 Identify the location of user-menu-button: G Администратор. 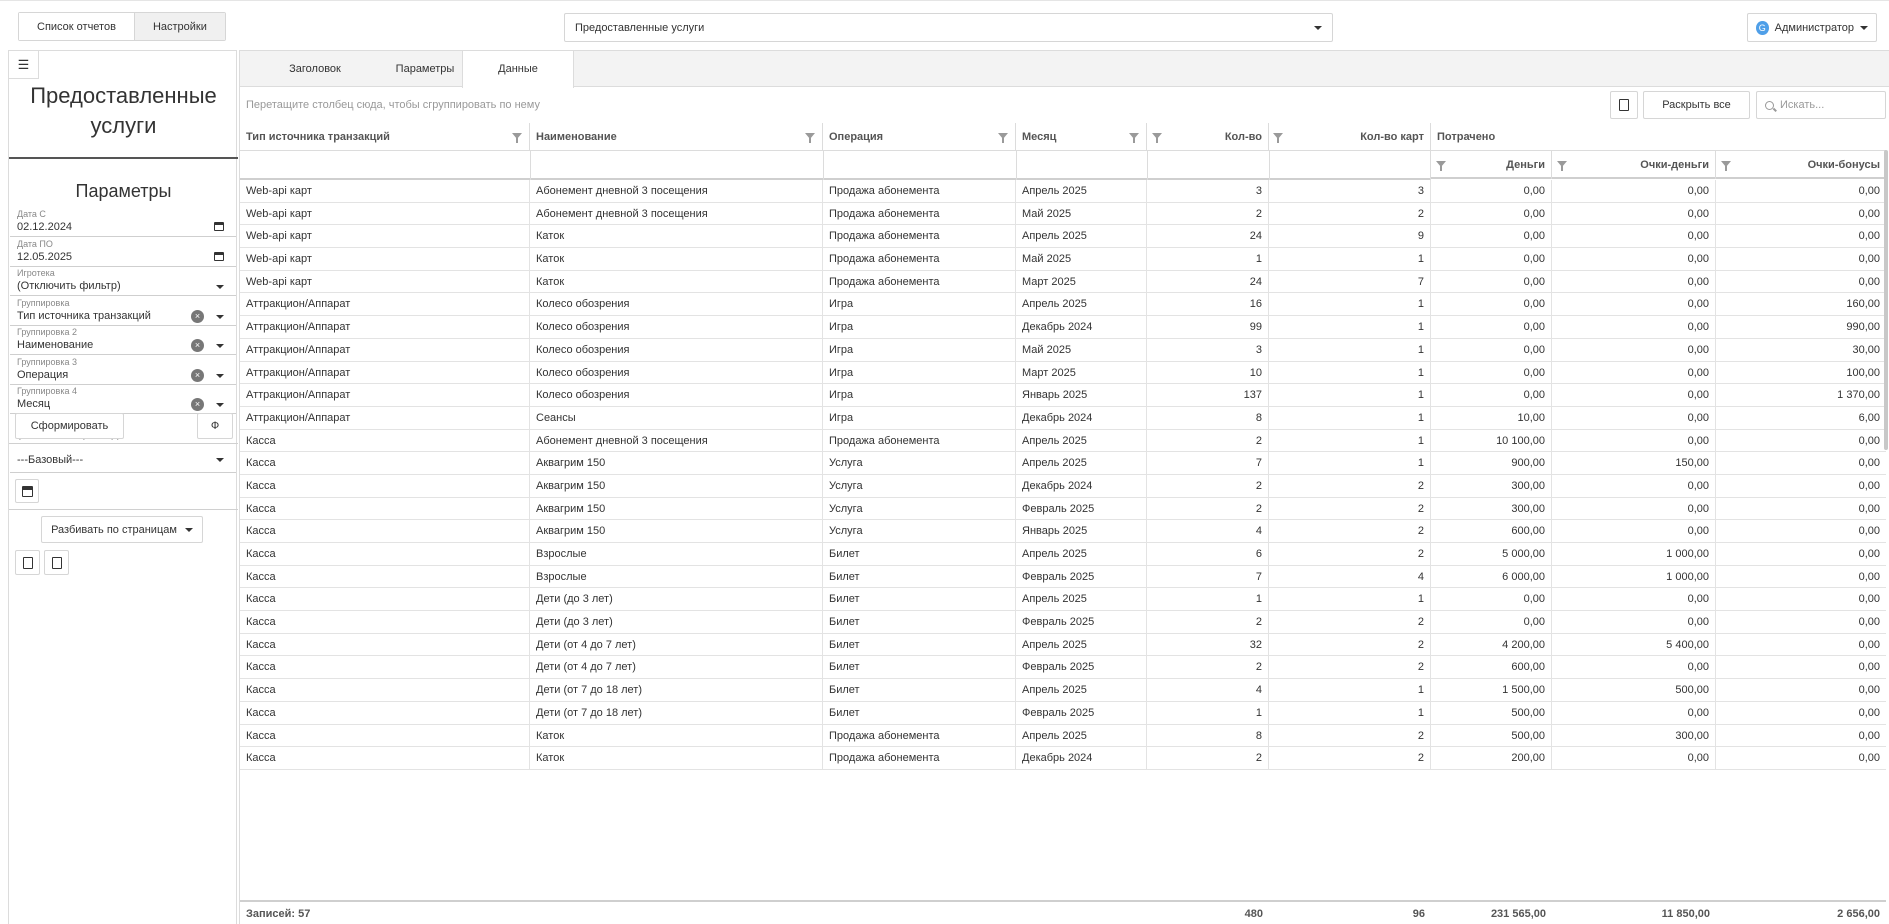
(1812, 27).